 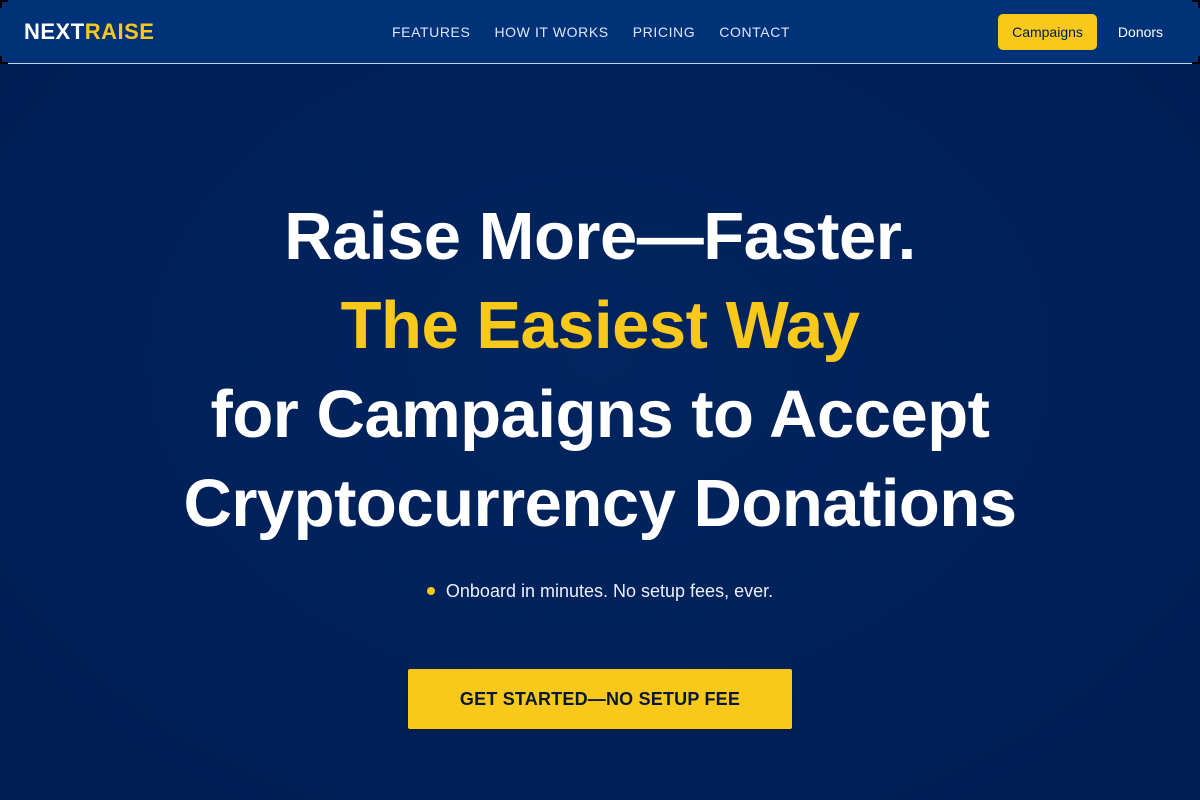 What do you see at coordinates (1047, 32) in the screenshot?
I see `campaigns-button: Campaigns` at bounding box center [1047, 32].